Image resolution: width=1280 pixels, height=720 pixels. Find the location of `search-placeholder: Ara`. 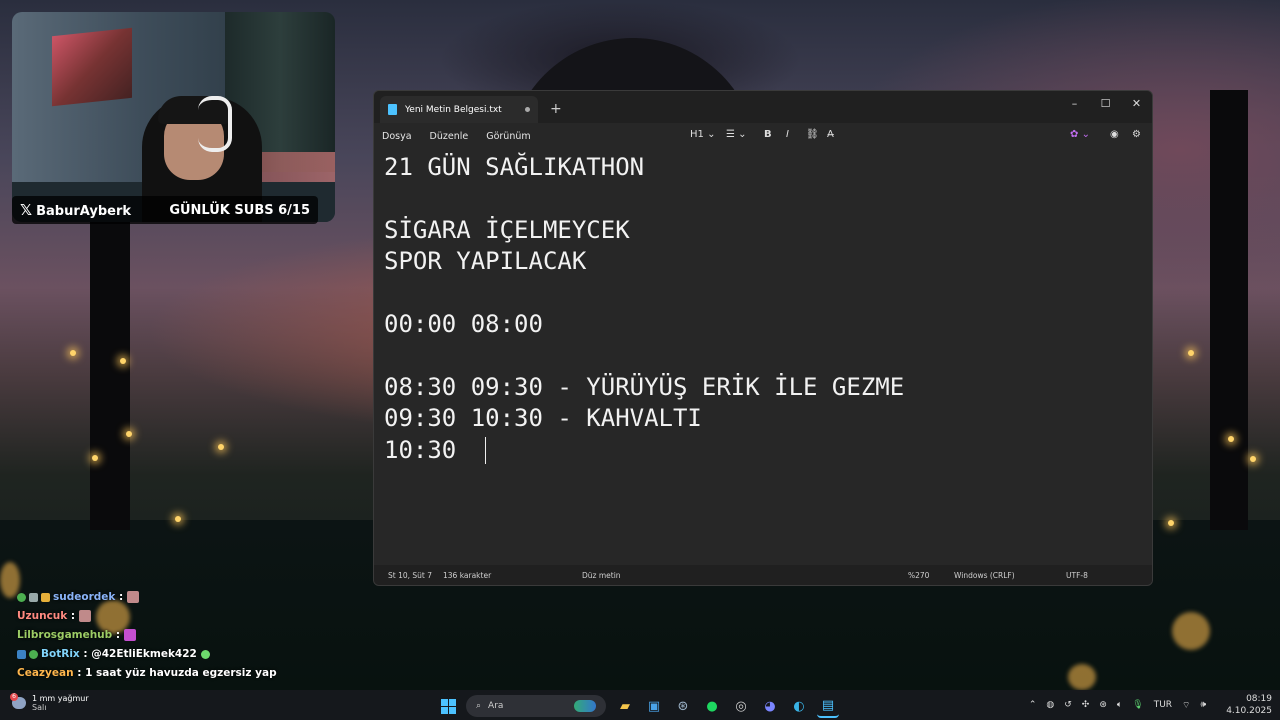

search-placeholder: Ara is located at coordinates (496, 706).